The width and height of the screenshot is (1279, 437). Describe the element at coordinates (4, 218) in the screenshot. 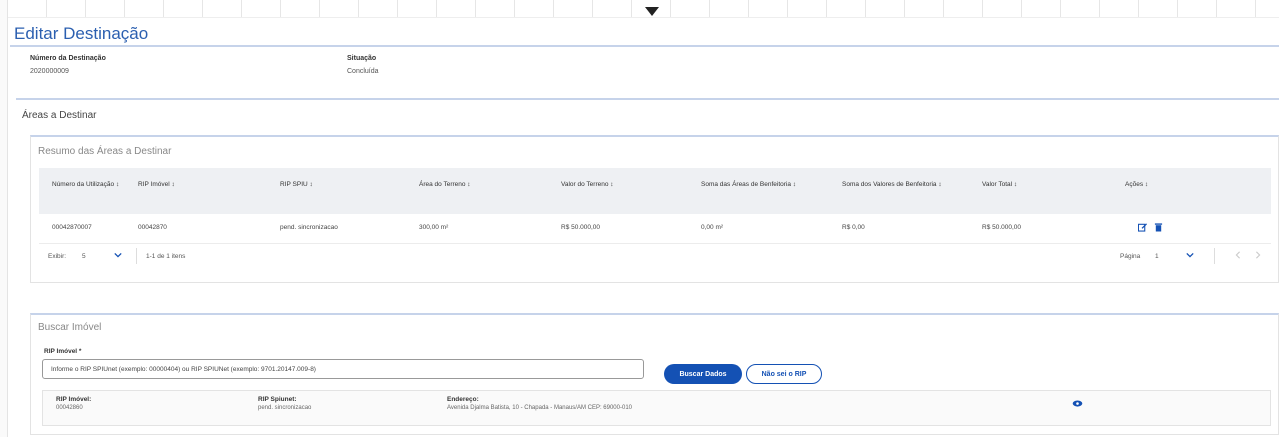

I see `left-rail` at that location.